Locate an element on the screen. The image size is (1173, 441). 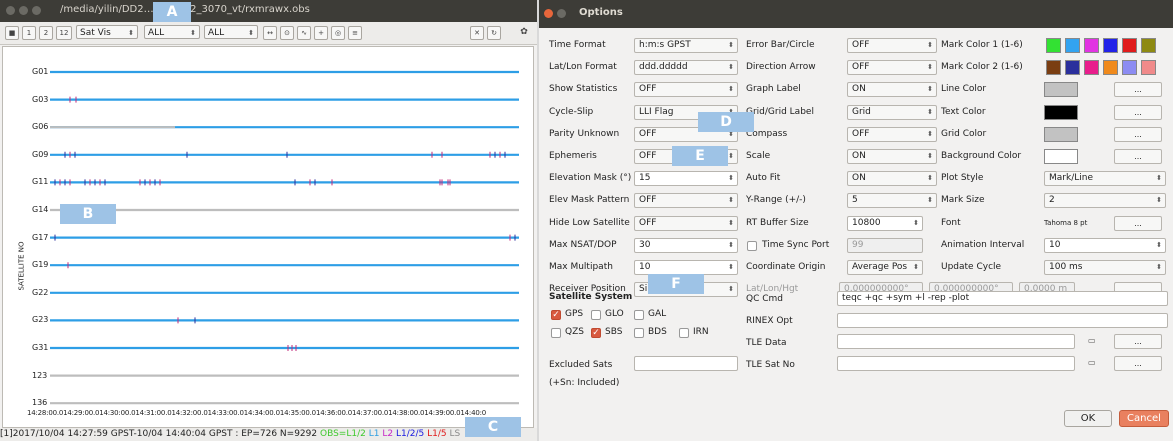
option-select: Grid ⬍ is located at coordinates (892, 112).